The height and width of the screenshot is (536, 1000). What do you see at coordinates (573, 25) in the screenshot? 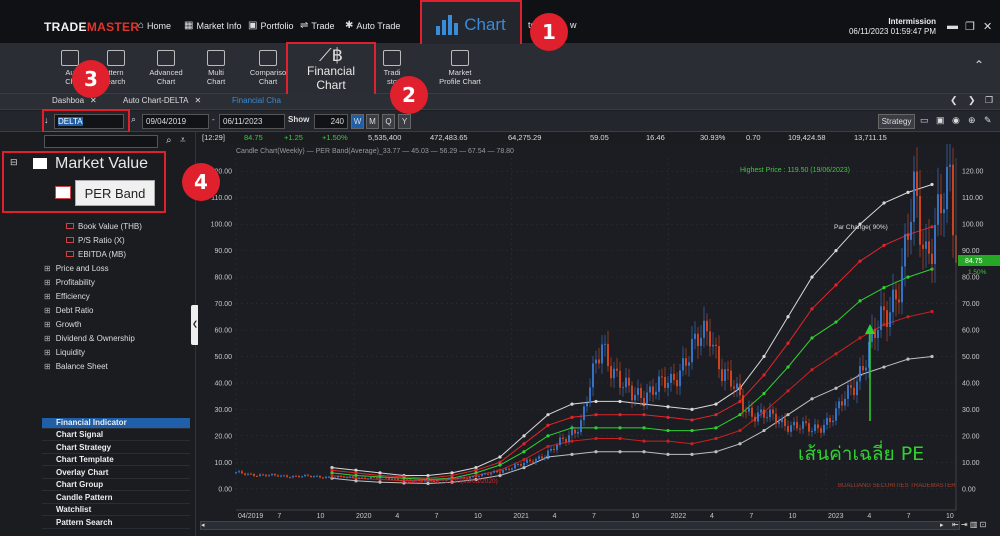
I see `menu-view: w` at bounding box center [573, 25].